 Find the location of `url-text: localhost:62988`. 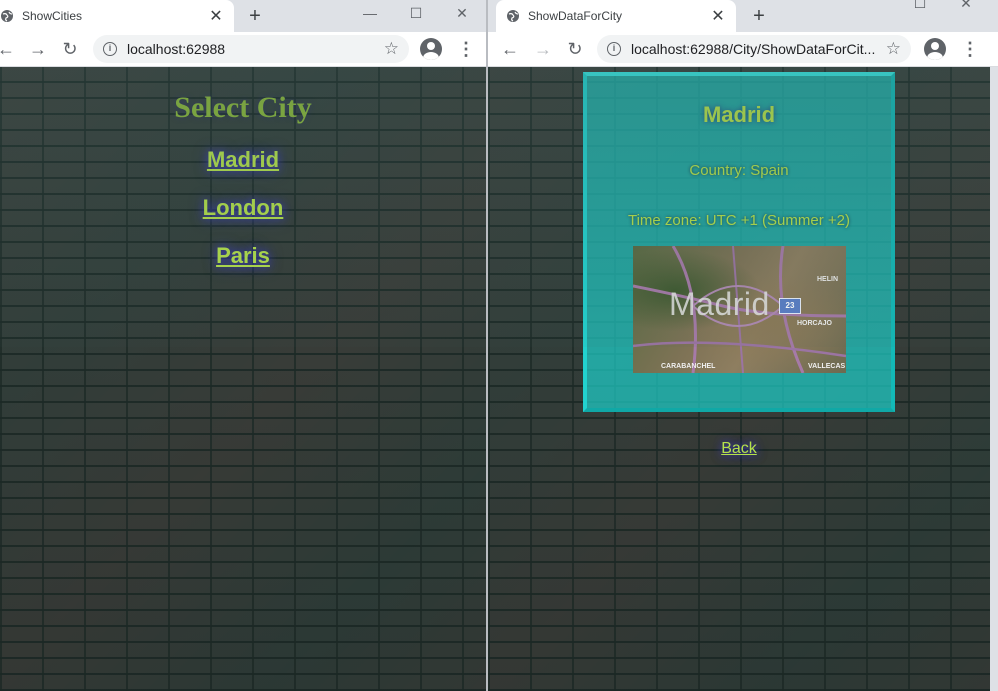

url-text: localhost:62988 is located at coordinates (252, 49).